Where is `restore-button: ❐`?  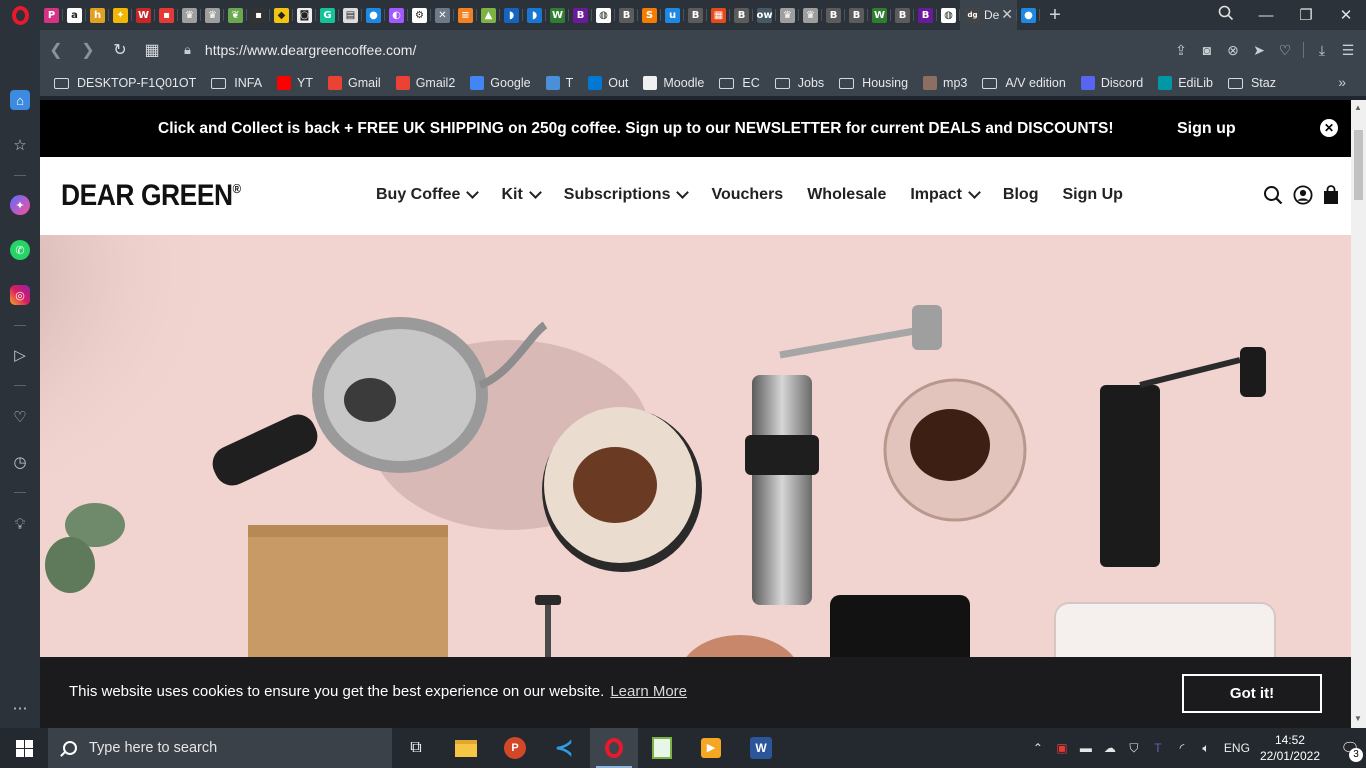 restore-button: ❐ is located at coordinates (1306, 15).